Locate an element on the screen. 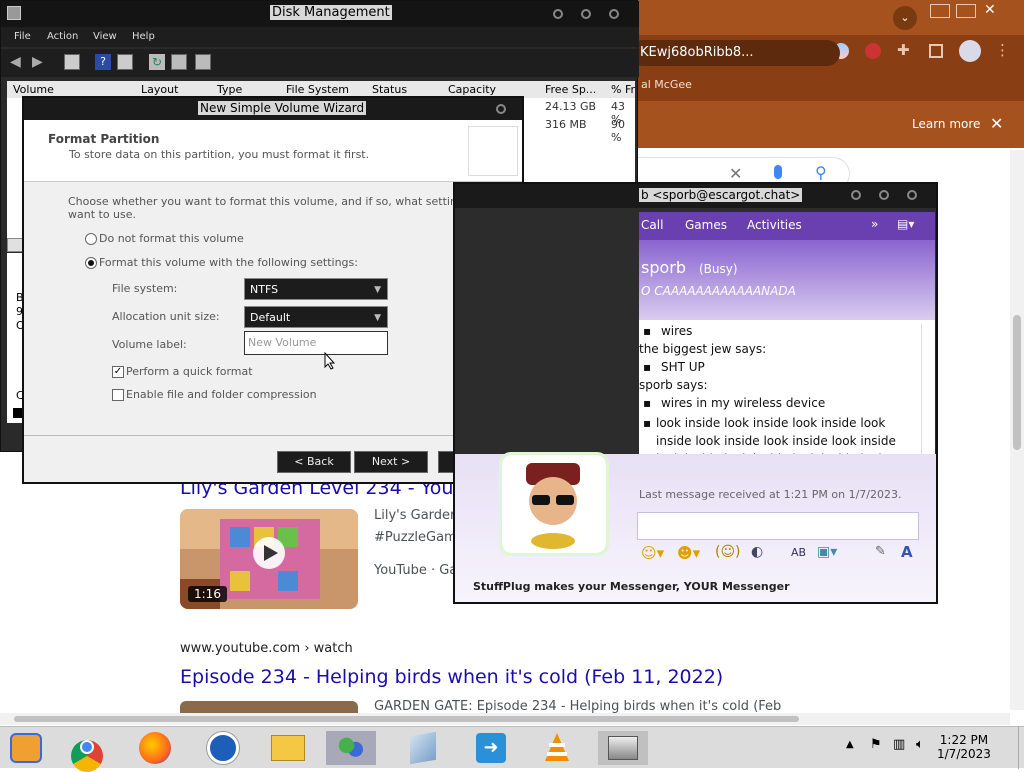  refresh-icon: ↻ is located at coordinates (157, 62).